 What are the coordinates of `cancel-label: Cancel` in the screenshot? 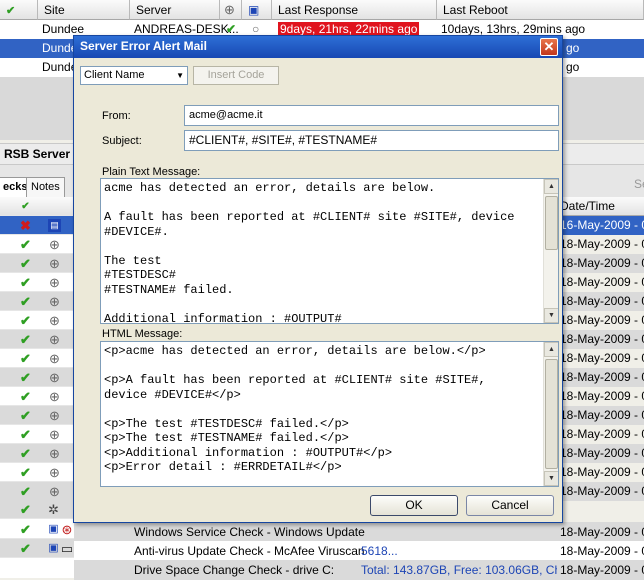 It's located at (510, 505).